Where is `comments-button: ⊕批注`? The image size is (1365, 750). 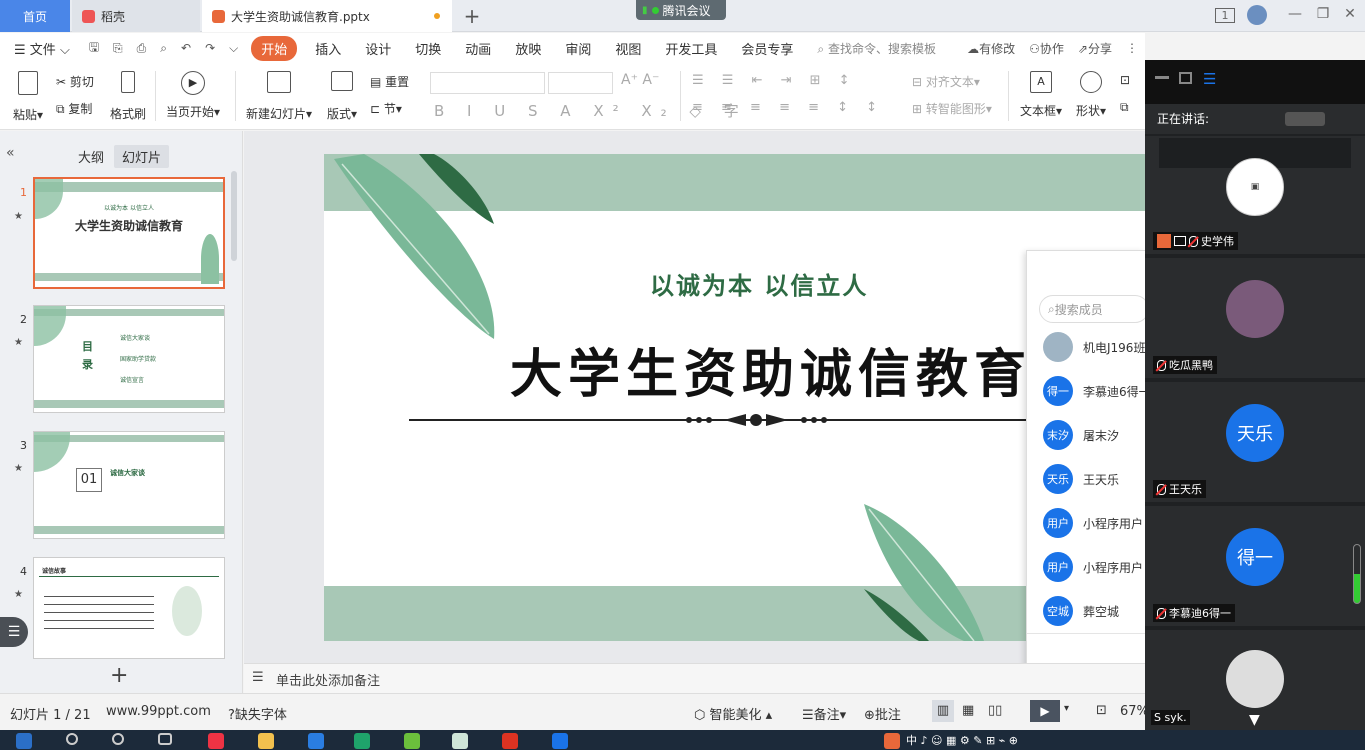 comments-button: ⊕批注 is located at coordinates (882, 713).